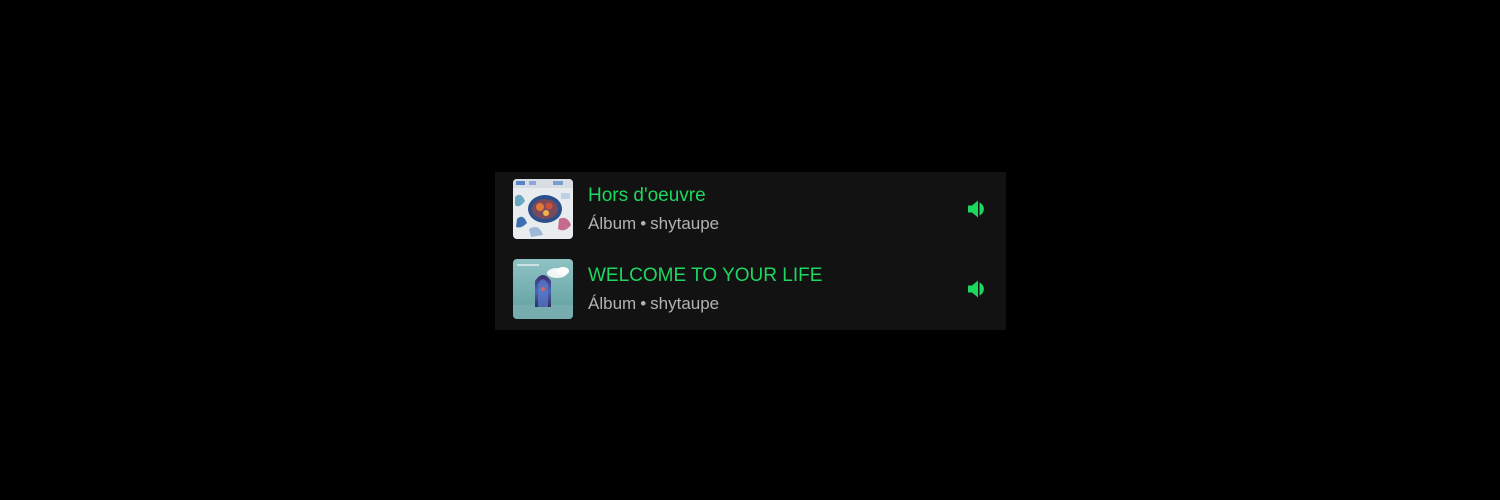 The height and width of the screenshot is (500, 1500). What do you see at coordinates (705, 276) in the screenshot?
I see `album-title: WELCOME TO YOUR LIFE` at bounding box center [705, 276].